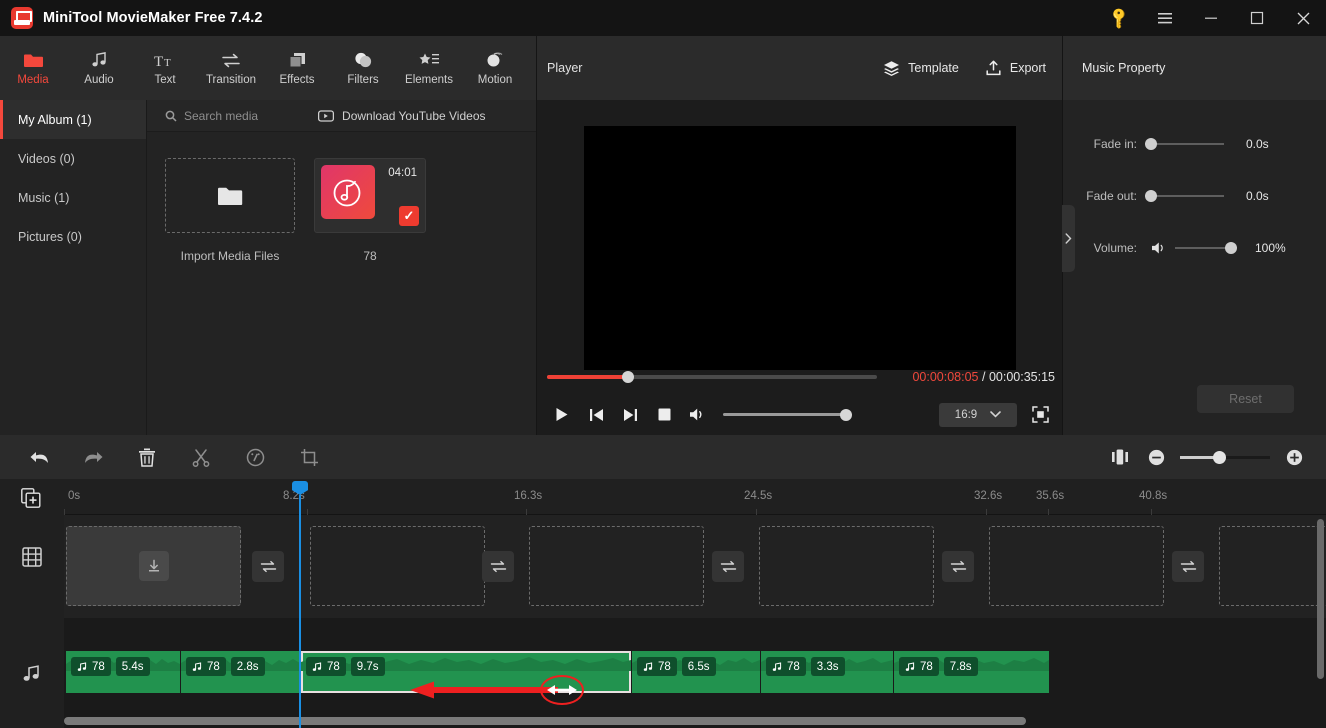 The width and height of the screenshot is (1326, 728). I want to click on minimize-button, so click(1211, 18).